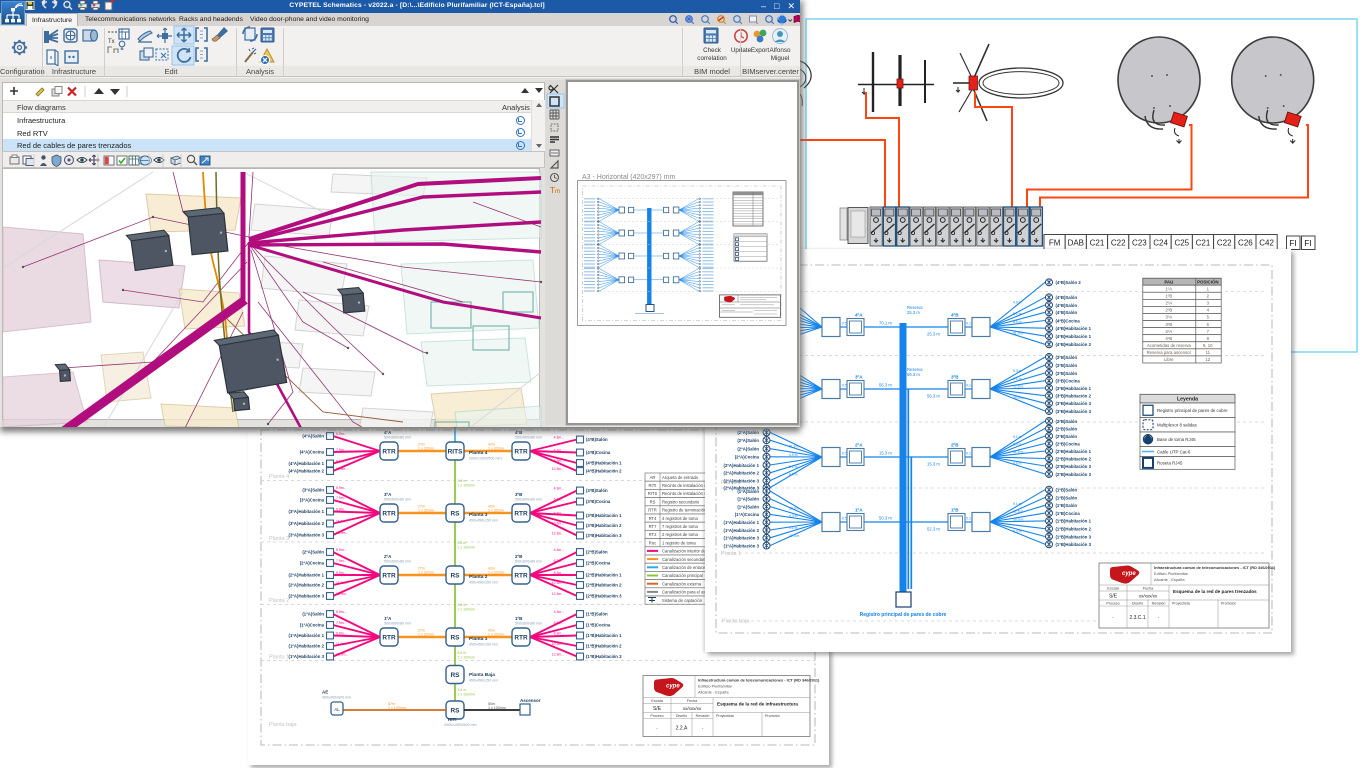  What do you see at coordinates (1176, 439) in the screenshot?
I see `svg-text: Base de toma RJ45` at bounding box center [1176, 439].